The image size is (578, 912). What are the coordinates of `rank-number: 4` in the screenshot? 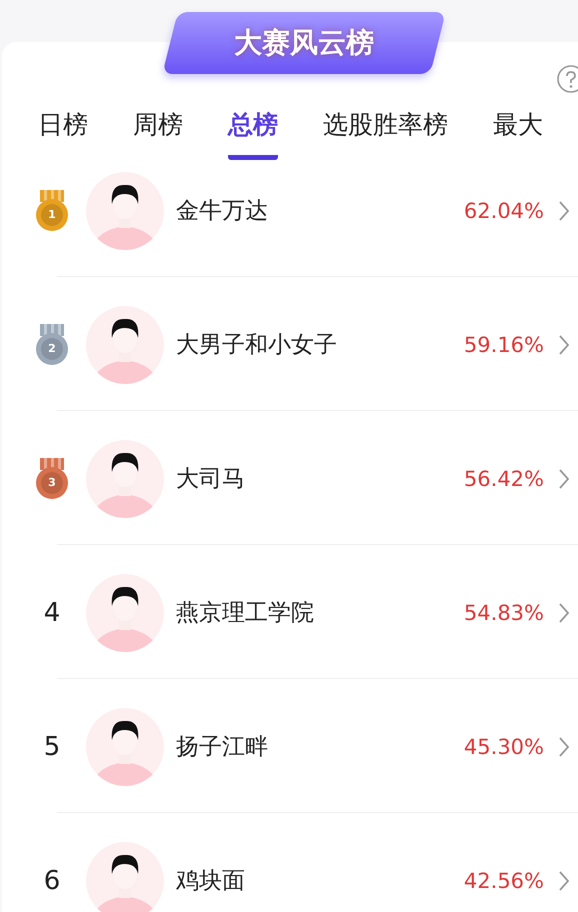 It's located at (52, 613).